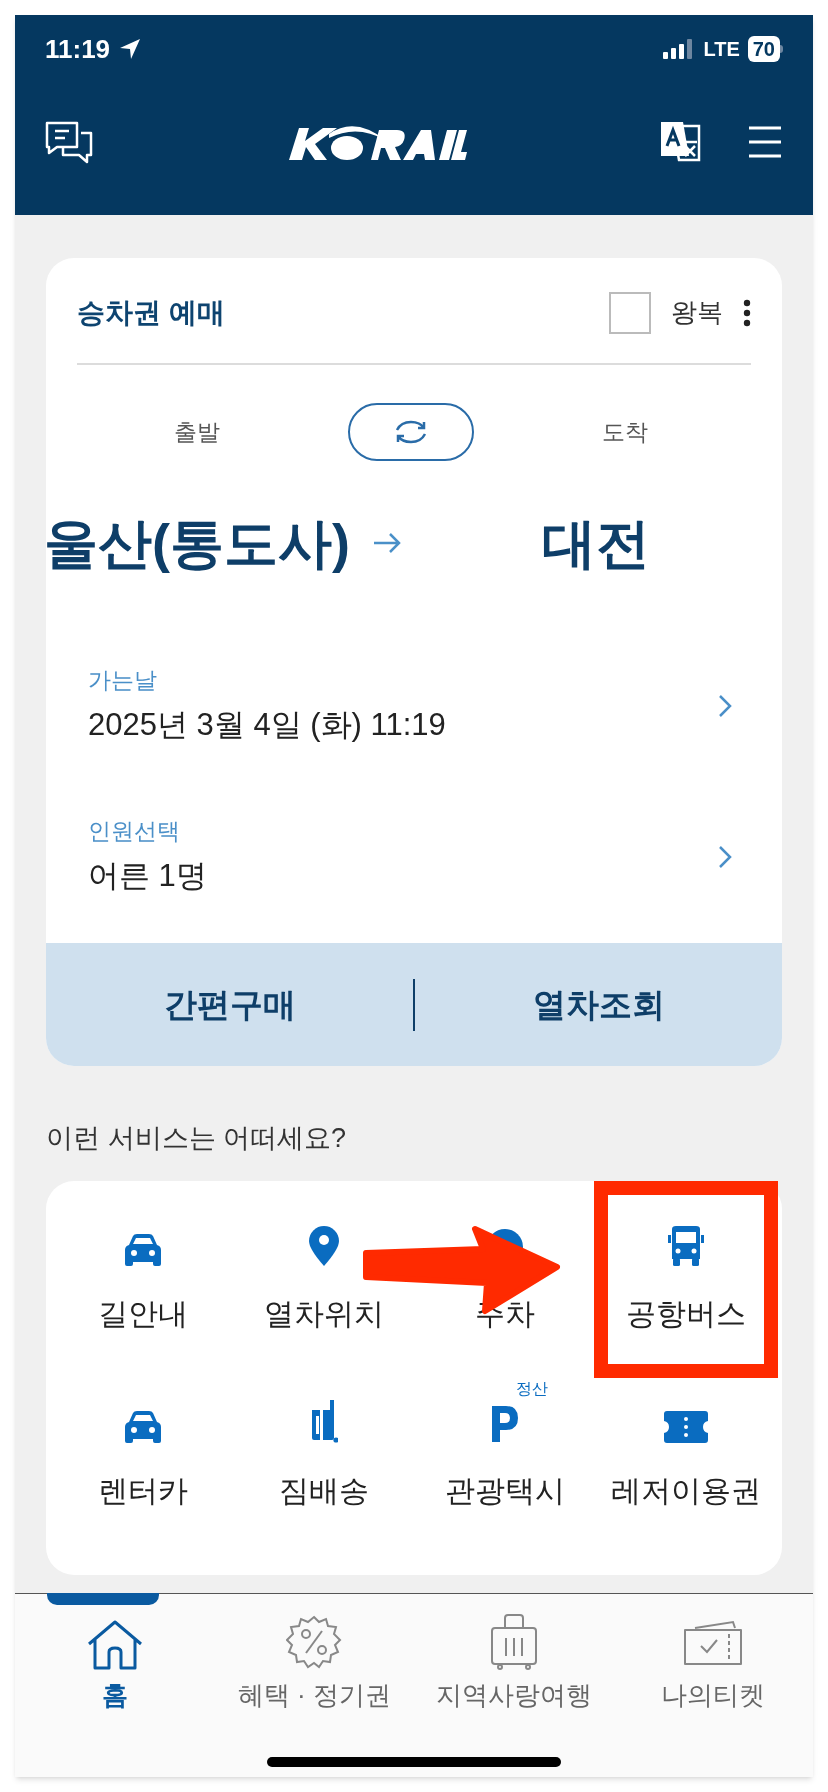 Image resolution: width=828 pixels, height=1792 pixels. Describe the element at coordinates (598, 1004) in the screenshot. I see `search-trains-button: 열차조회` at that location.